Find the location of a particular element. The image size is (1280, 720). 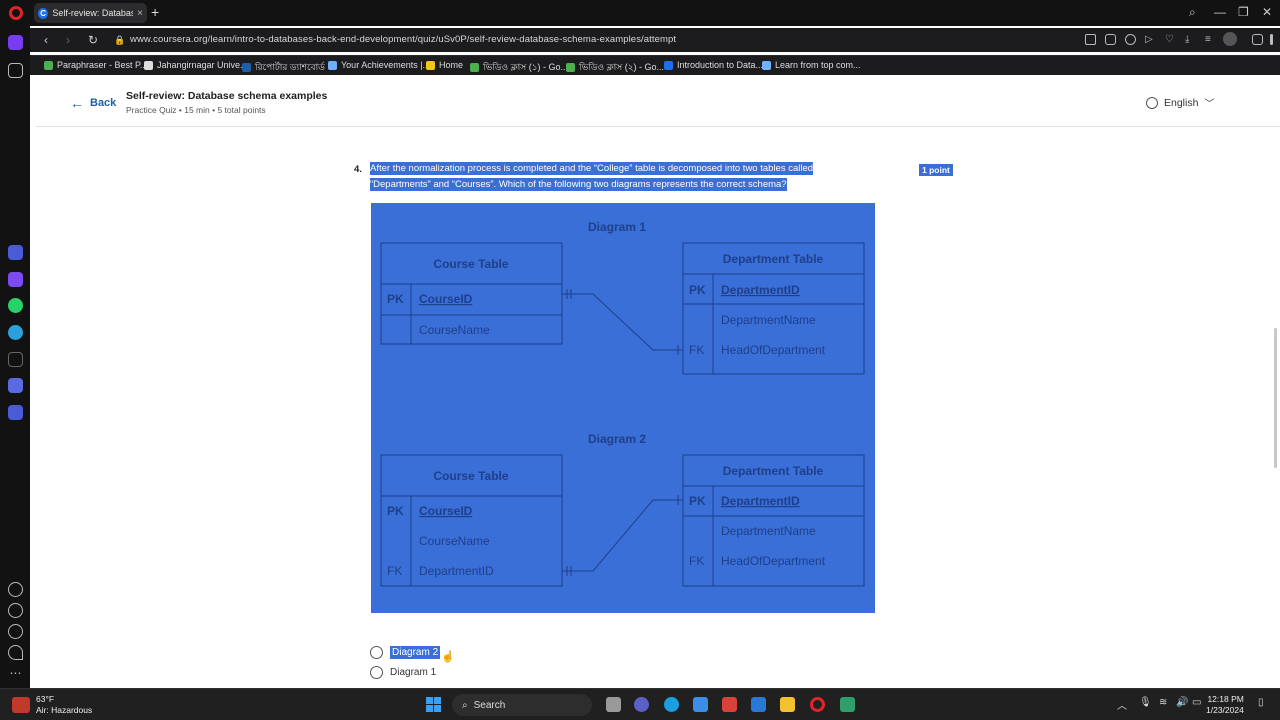

answer-option-diagram-1: Diagram 1 is located at coordinates (403, 672).